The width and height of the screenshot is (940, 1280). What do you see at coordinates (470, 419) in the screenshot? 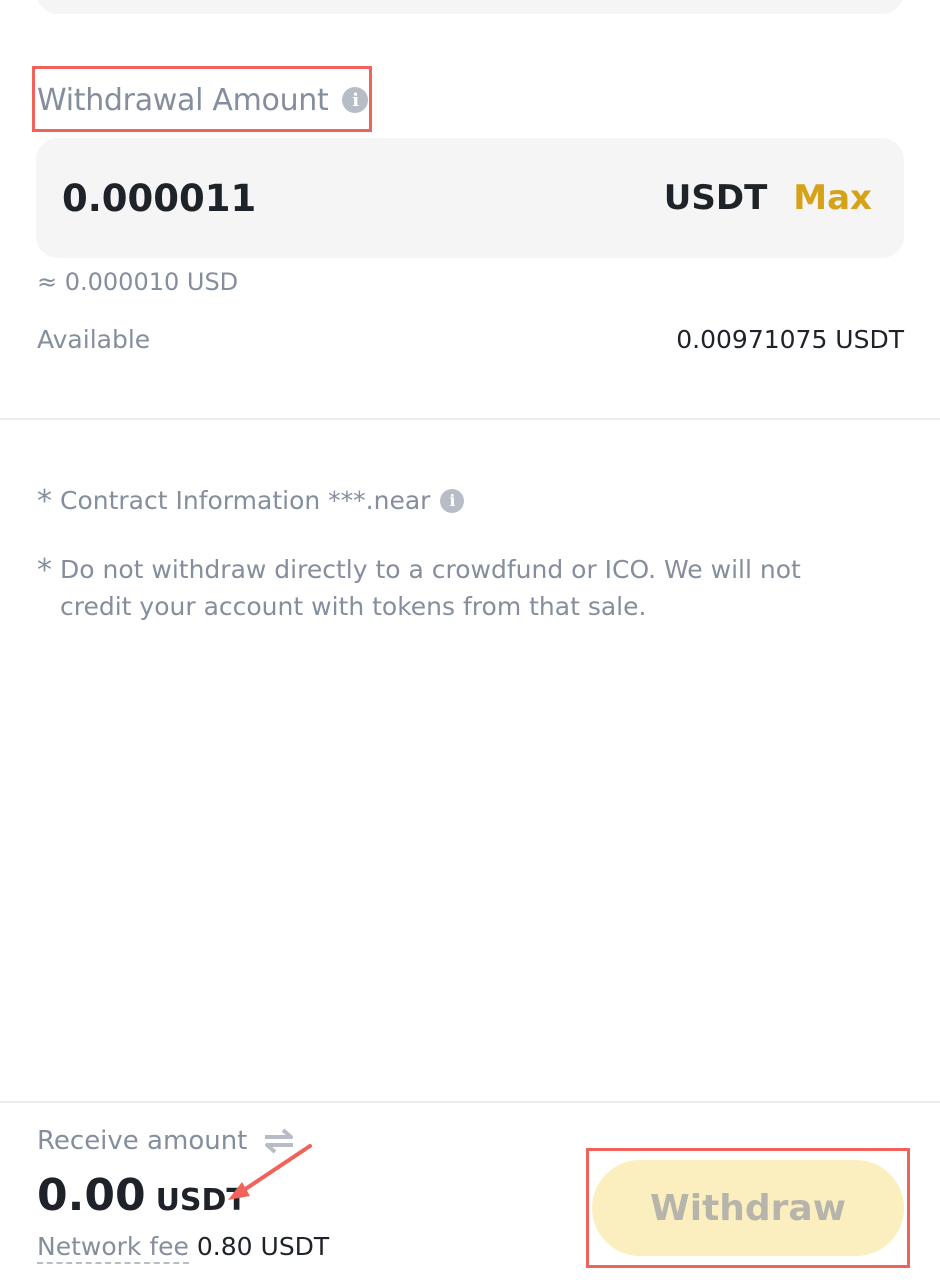
I see `section-divider` at bounding box center [470, 419].